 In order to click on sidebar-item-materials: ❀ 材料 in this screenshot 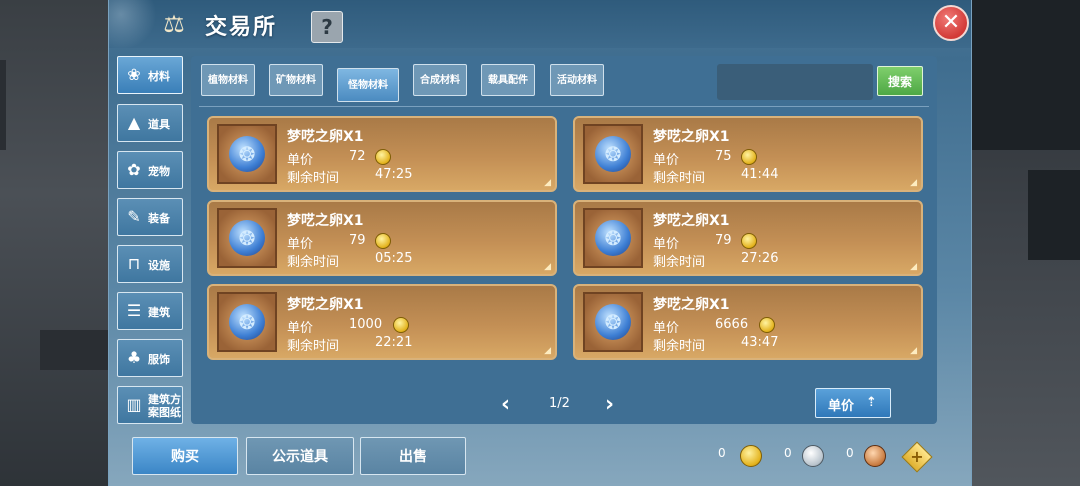, I will do `click(150, 75)`.